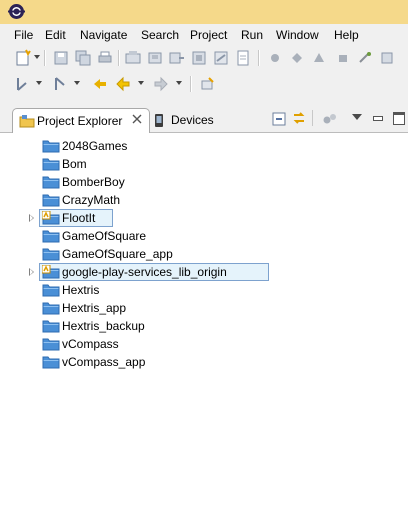 The height and width of the screenshot is (528, 408). I want to click on tree-item: Bom, so click(204, 164).